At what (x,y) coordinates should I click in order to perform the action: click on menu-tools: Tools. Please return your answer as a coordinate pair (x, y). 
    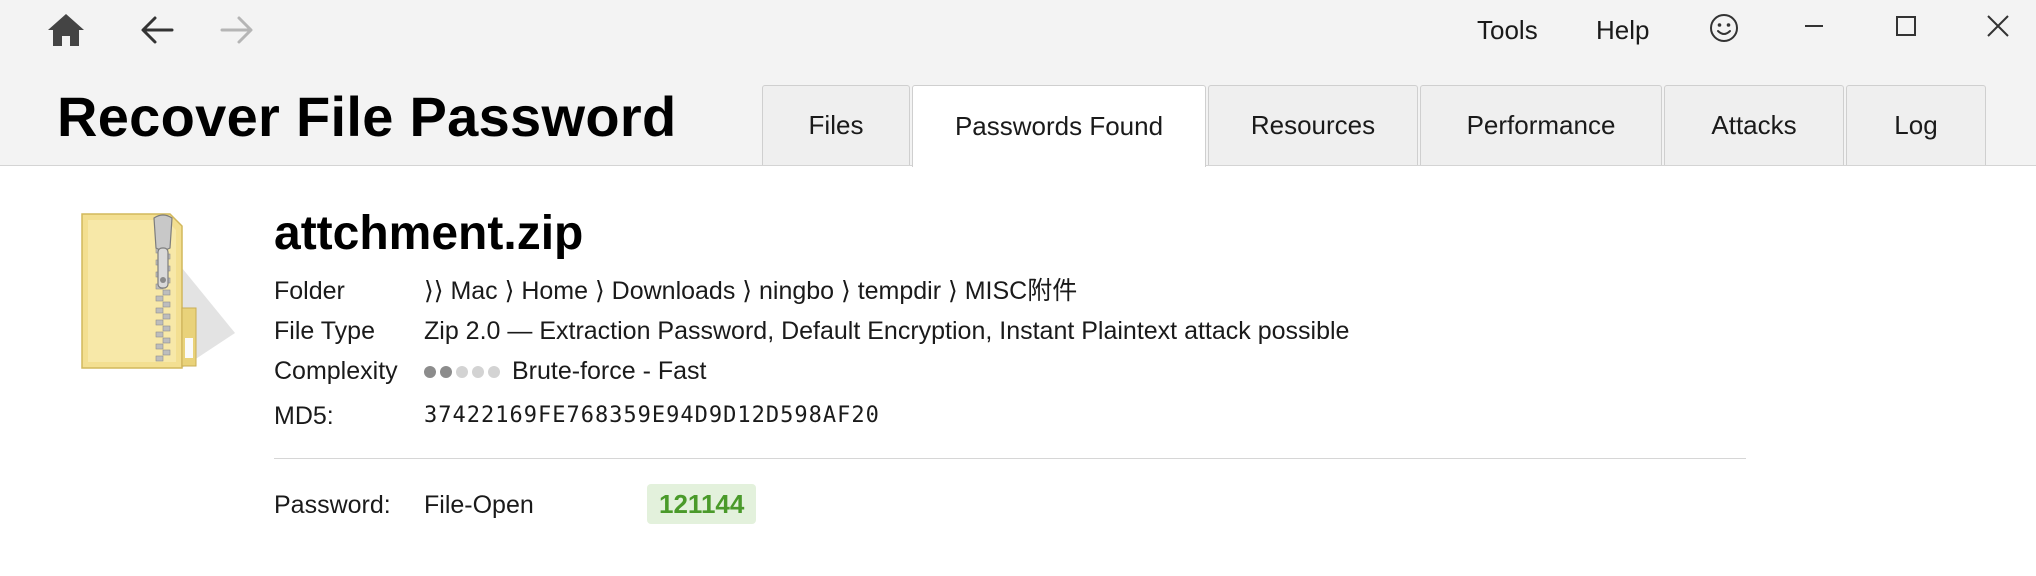
    Looking at the image, I should click on (1507, 30).